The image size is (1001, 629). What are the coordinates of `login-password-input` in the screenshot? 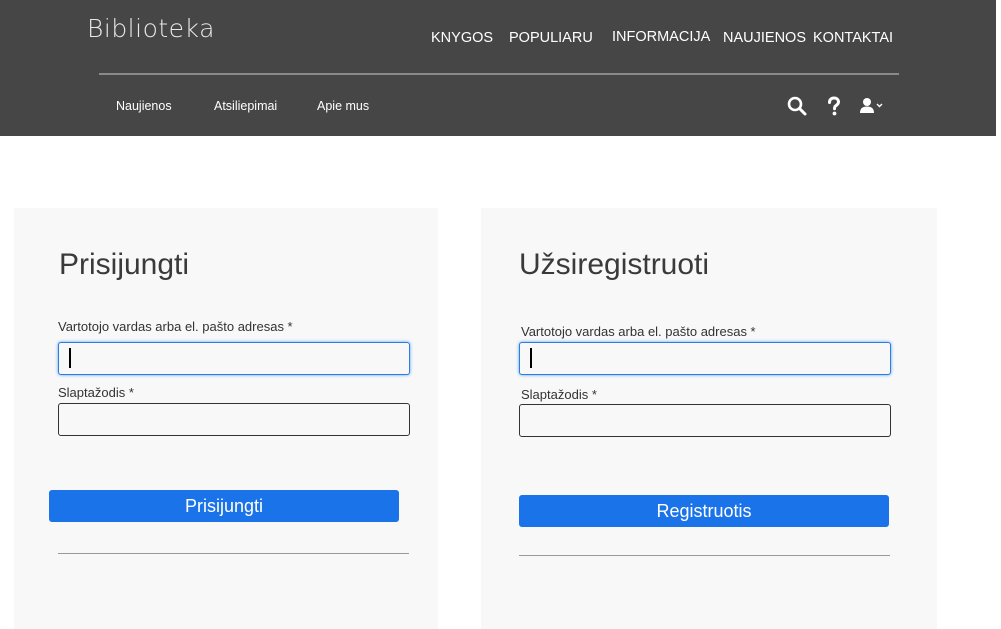 It's located at (234, 419).